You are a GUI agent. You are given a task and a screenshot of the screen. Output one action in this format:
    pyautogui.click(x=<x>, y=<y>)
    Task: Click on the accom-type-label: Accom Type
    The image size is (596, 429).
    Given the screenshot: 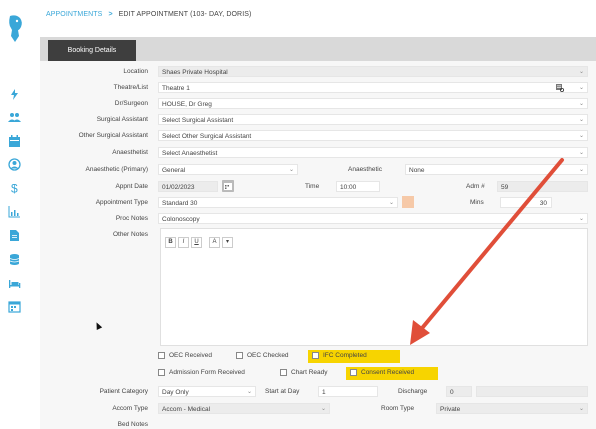 What is the action you would take?
    pyautogui.click(x=130, y=408)
    